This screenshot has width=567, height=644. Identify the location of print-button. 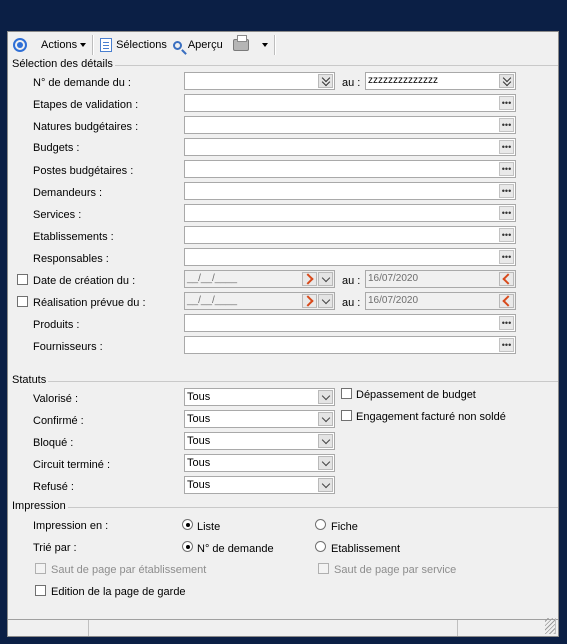
(241, 45).